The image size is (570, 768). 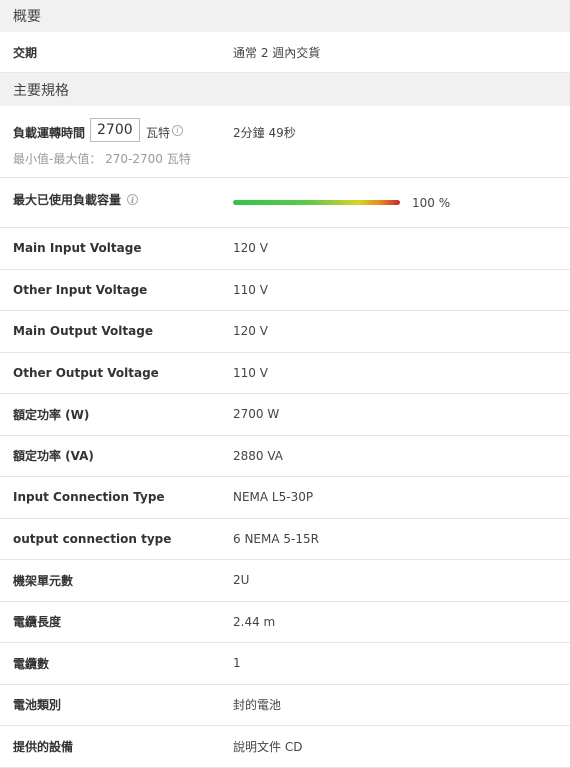 What do you see at coordinates (254, 621) in the screenshot?
I see `spec-value: 2.44 m` at bounding box center [254, 621].